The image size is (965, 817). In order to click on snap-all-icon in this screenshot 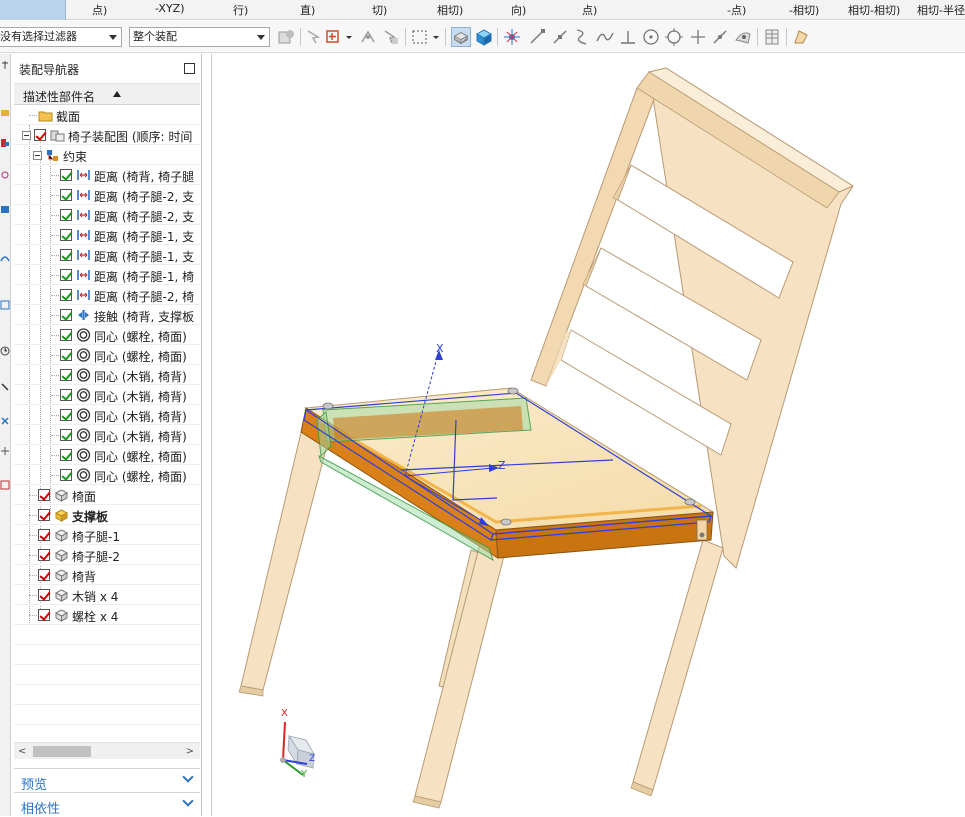, I will do `click(512, 37)`.